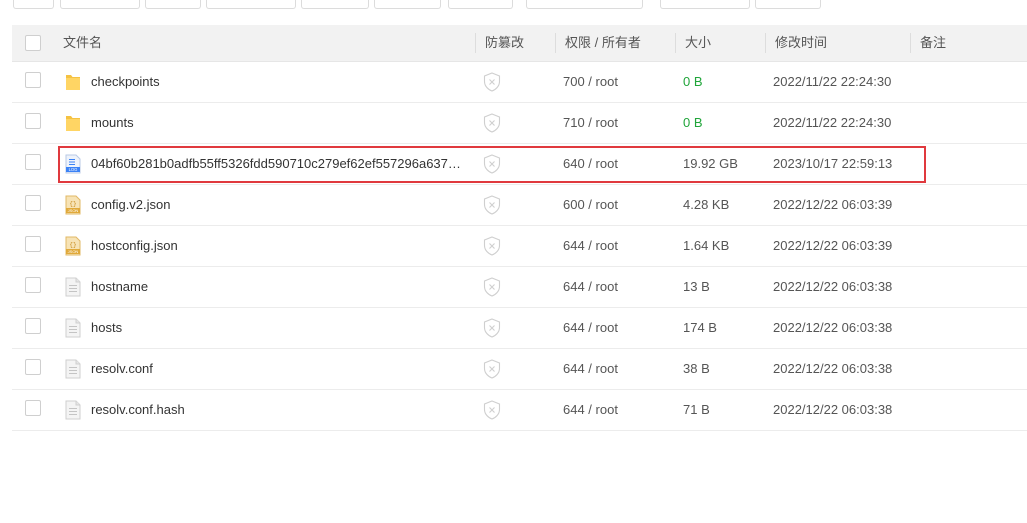 The height and width of the screenshot is (523, 1027). I want to click on file-name: hosts, so click(278, 328).